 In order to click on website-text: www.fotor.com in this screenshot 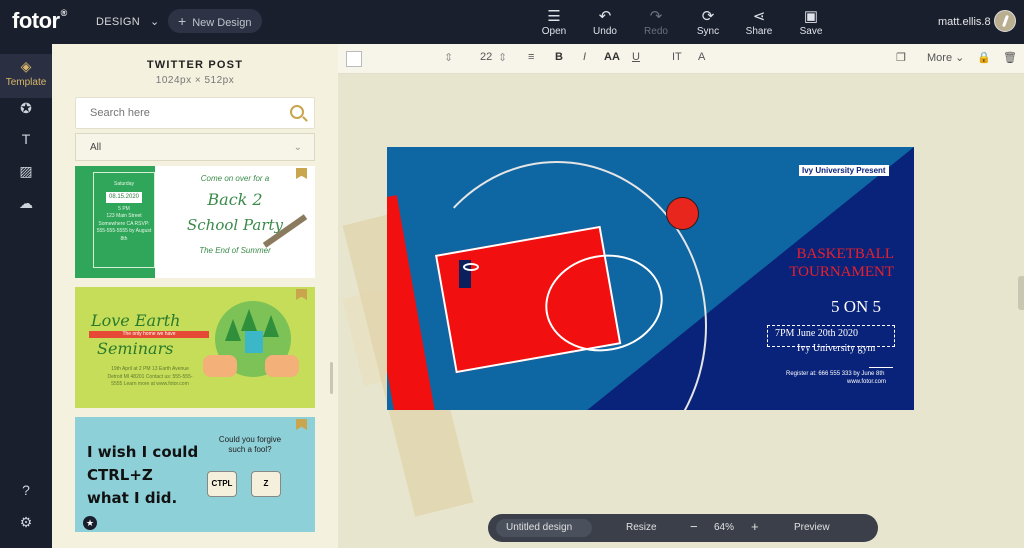, I will do `click(866, 382)`.